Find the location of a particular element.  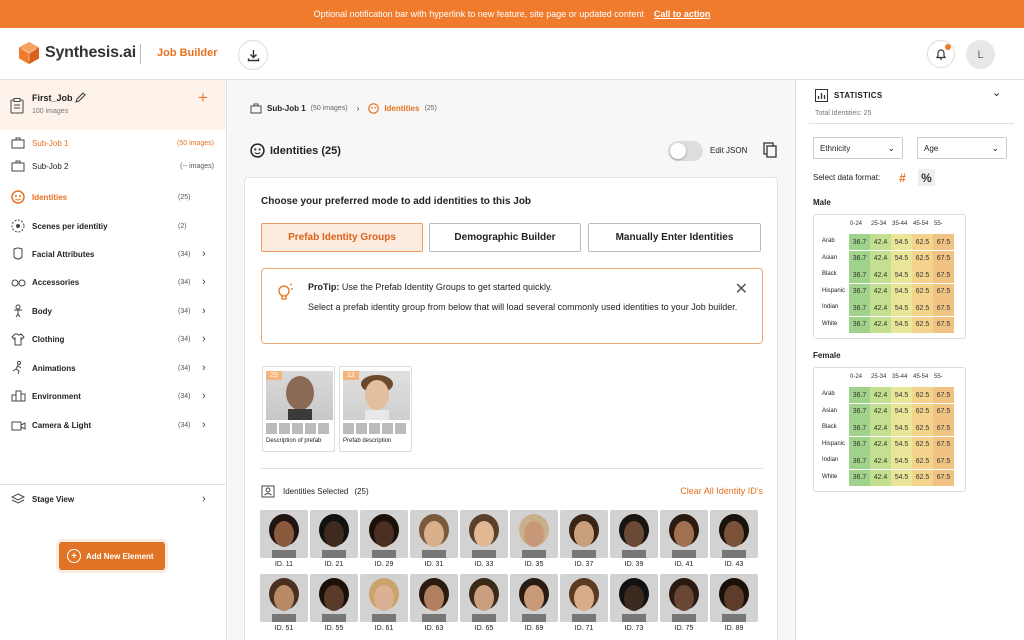

edit-json-toggle is located at coordinates (685, 151).